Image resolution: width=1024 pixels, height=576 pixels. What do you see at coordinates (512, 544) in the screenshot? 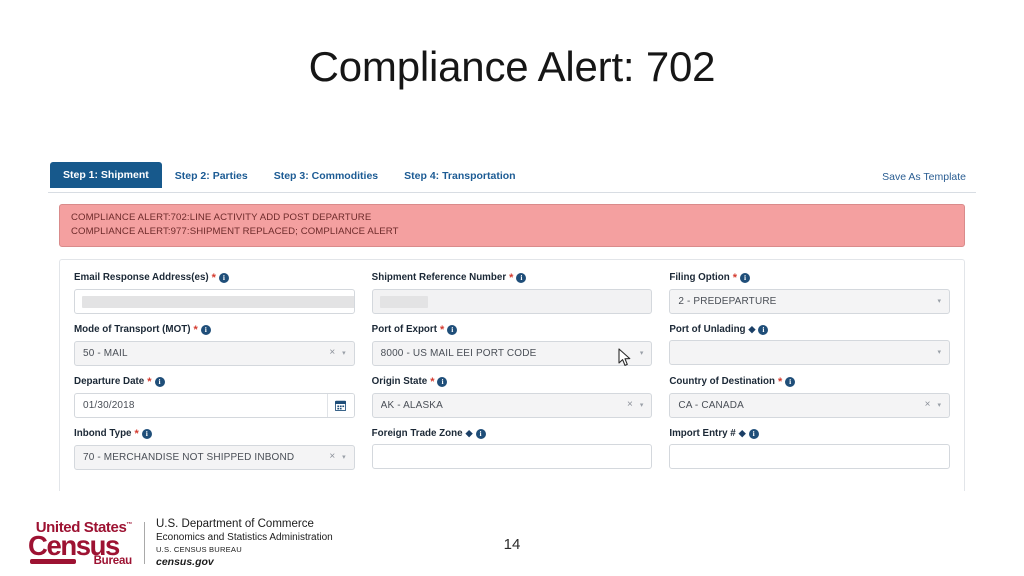
I see `slide-page-number: 14` at bounding box center [512, 544].